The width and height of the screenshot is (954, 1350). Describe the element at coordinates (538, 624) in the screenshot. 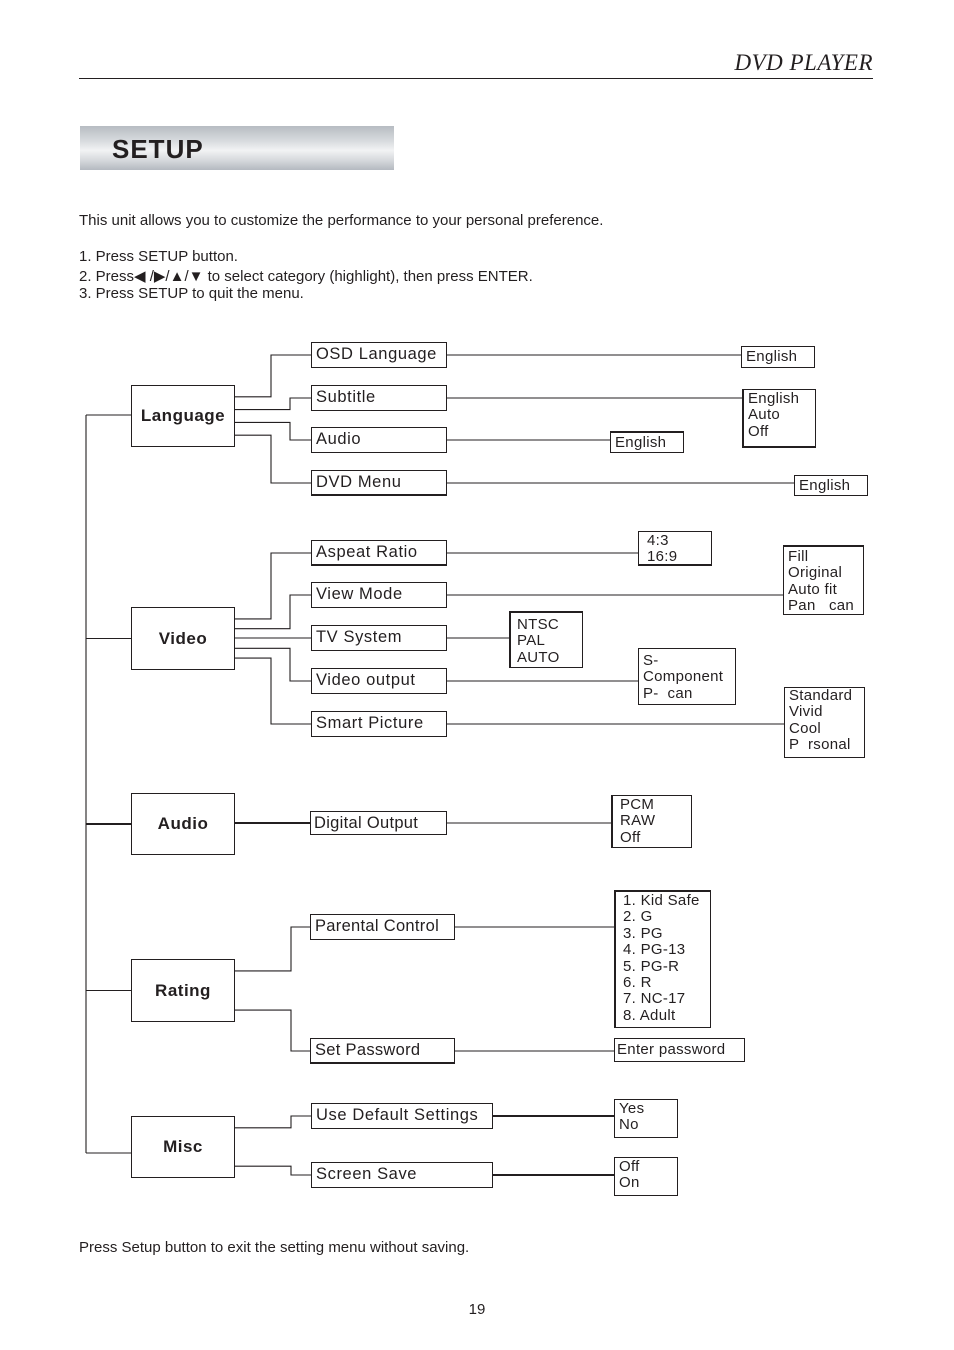

I see `option: NTSC` at that location.